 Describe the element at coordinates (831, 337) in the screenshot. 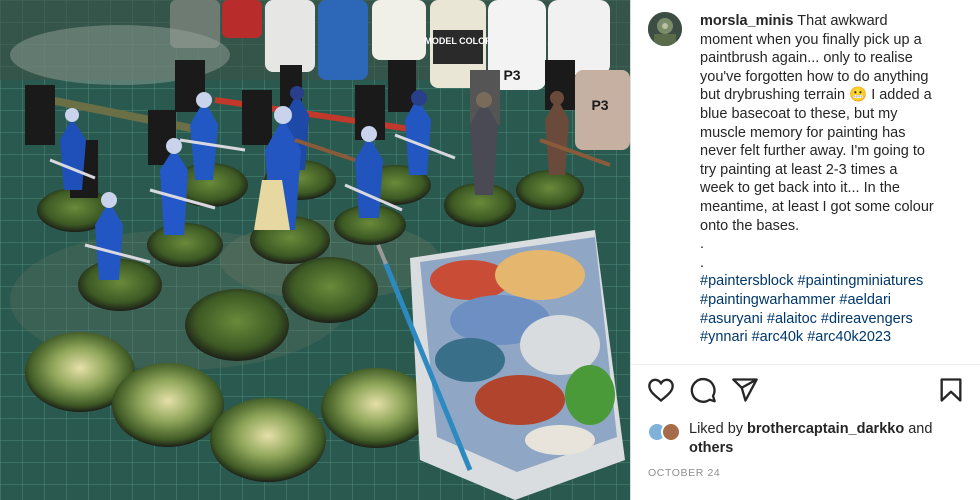

I see `hashtag-line: #ynnari #arc40k #arc40k2023` at that location.